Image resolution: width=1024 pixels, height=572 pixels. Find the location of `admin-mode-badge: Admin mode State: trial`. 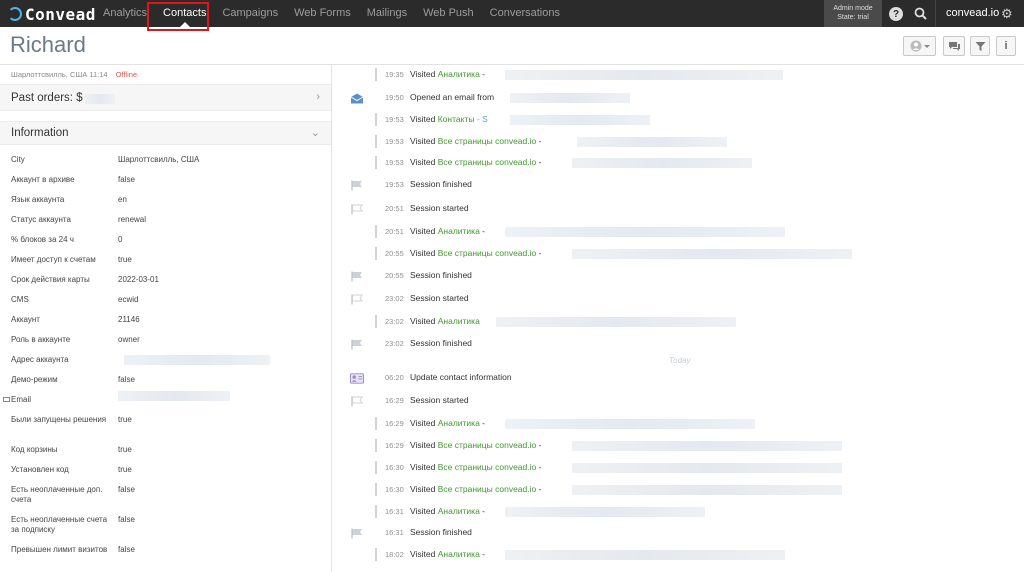

admin-mode-badge: Admin mode State: trial is located at coordinates (853, 13).